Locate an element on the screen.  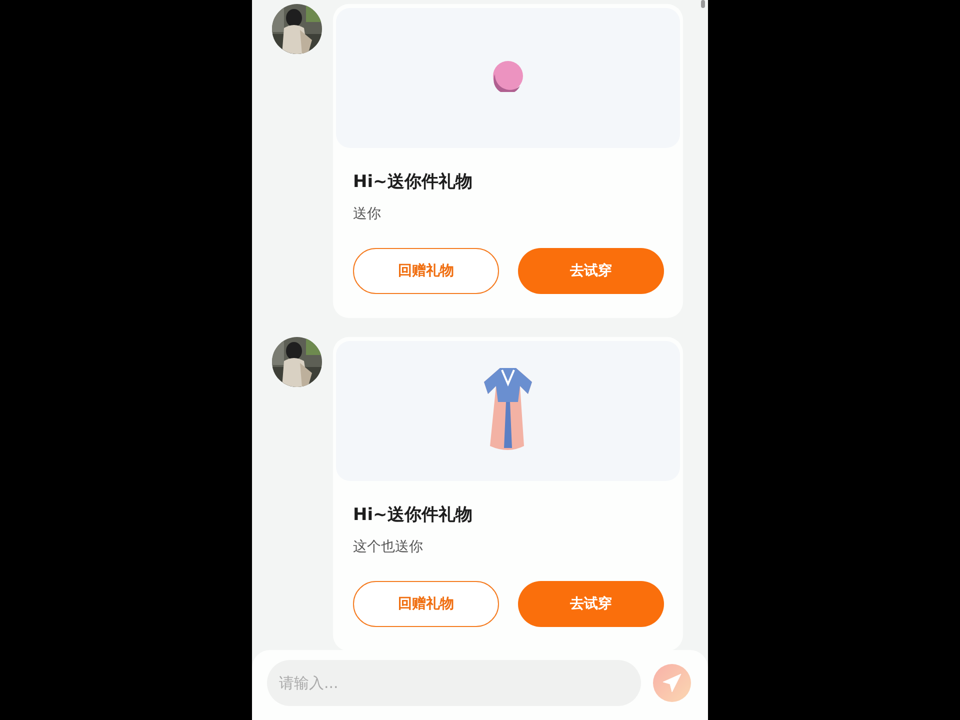
message-text: 送你 is located at coordinates (367, 214).